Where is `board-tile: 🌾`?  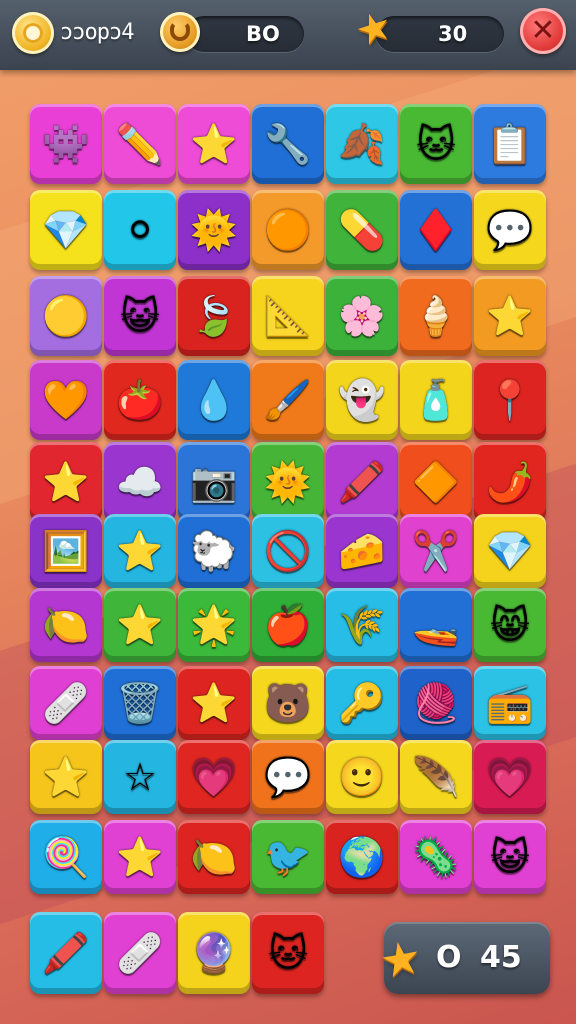
board-tile: 🌾 is located at coordinates (362, 625).